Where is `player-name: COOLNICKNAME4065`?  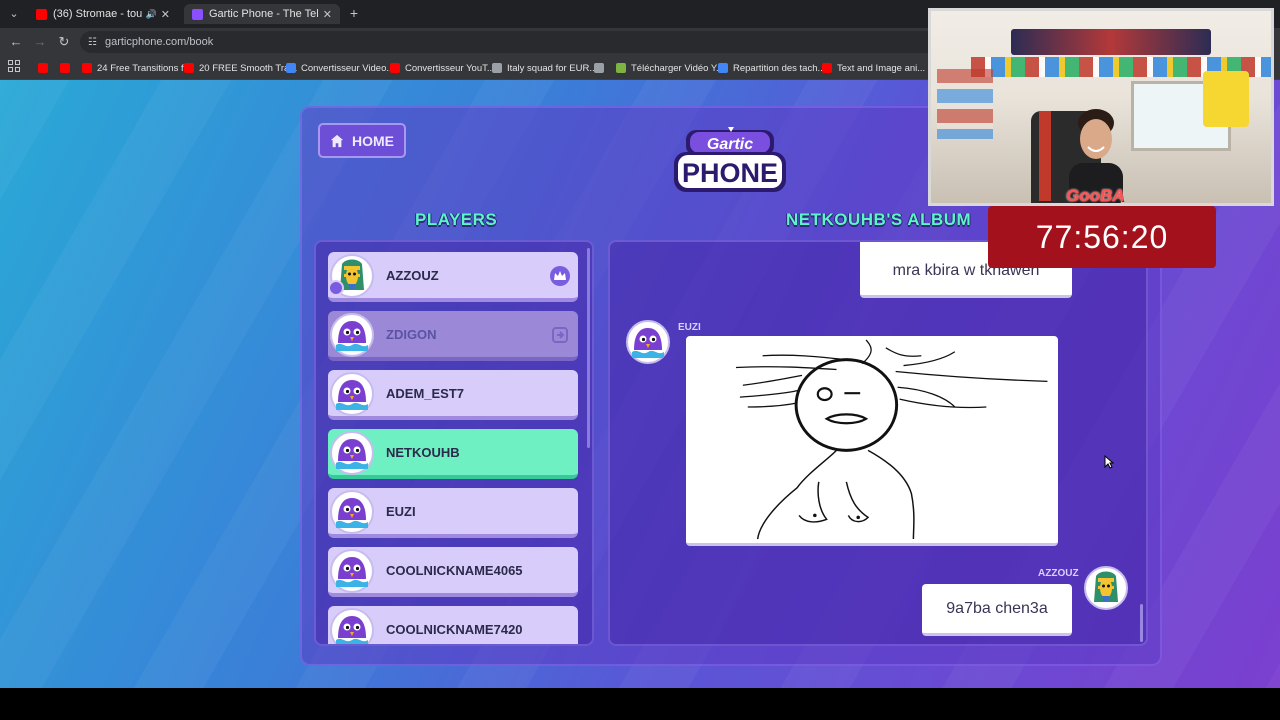 player-name: COOLNICKNAME4065 is located at coordinates (454, 570).